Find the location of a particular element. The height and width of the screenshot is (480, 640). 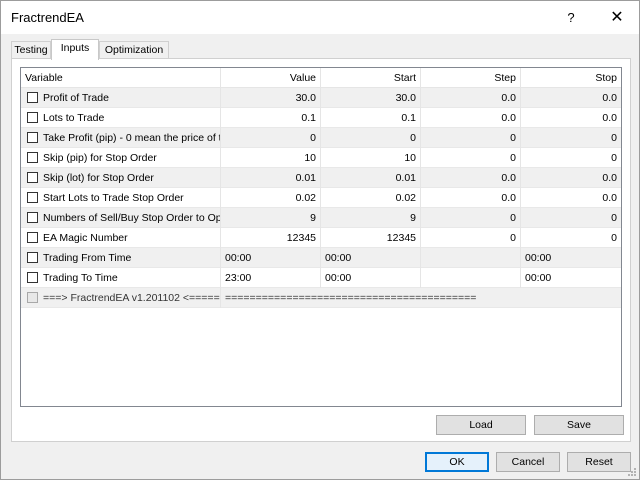

table-row: Profit of Trade 30.0 30.0 0.0 0.0 is located at coordinates (321, 98).